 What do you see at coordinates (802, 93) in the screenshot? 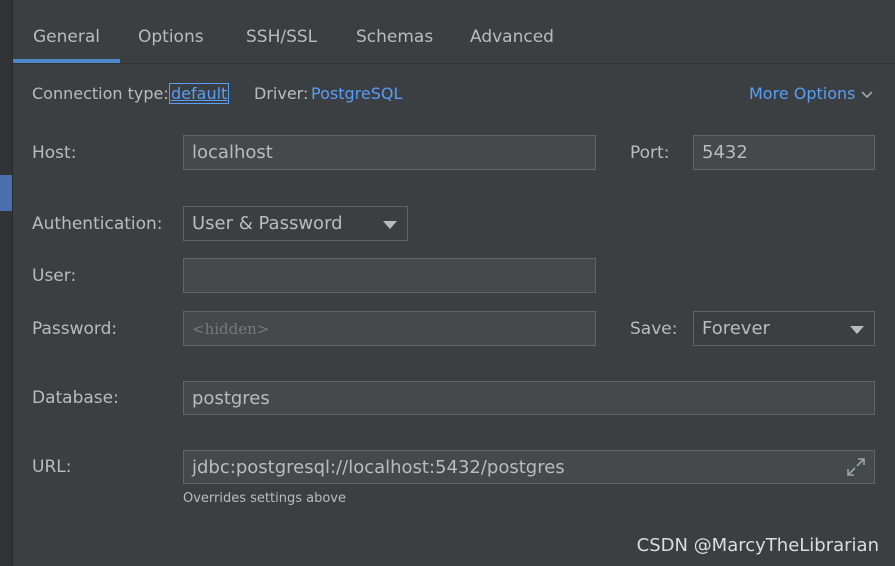
I see `more-options-label: More Options` at bounding box center [802, 93].